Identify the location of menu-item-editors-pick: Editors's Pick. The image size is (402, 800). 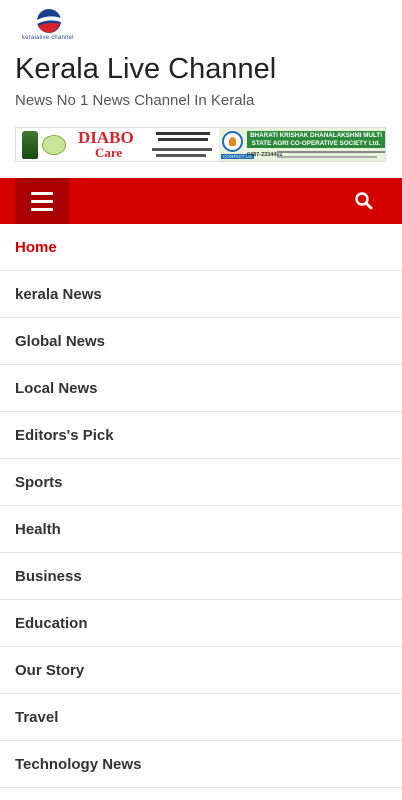
(201, 435).